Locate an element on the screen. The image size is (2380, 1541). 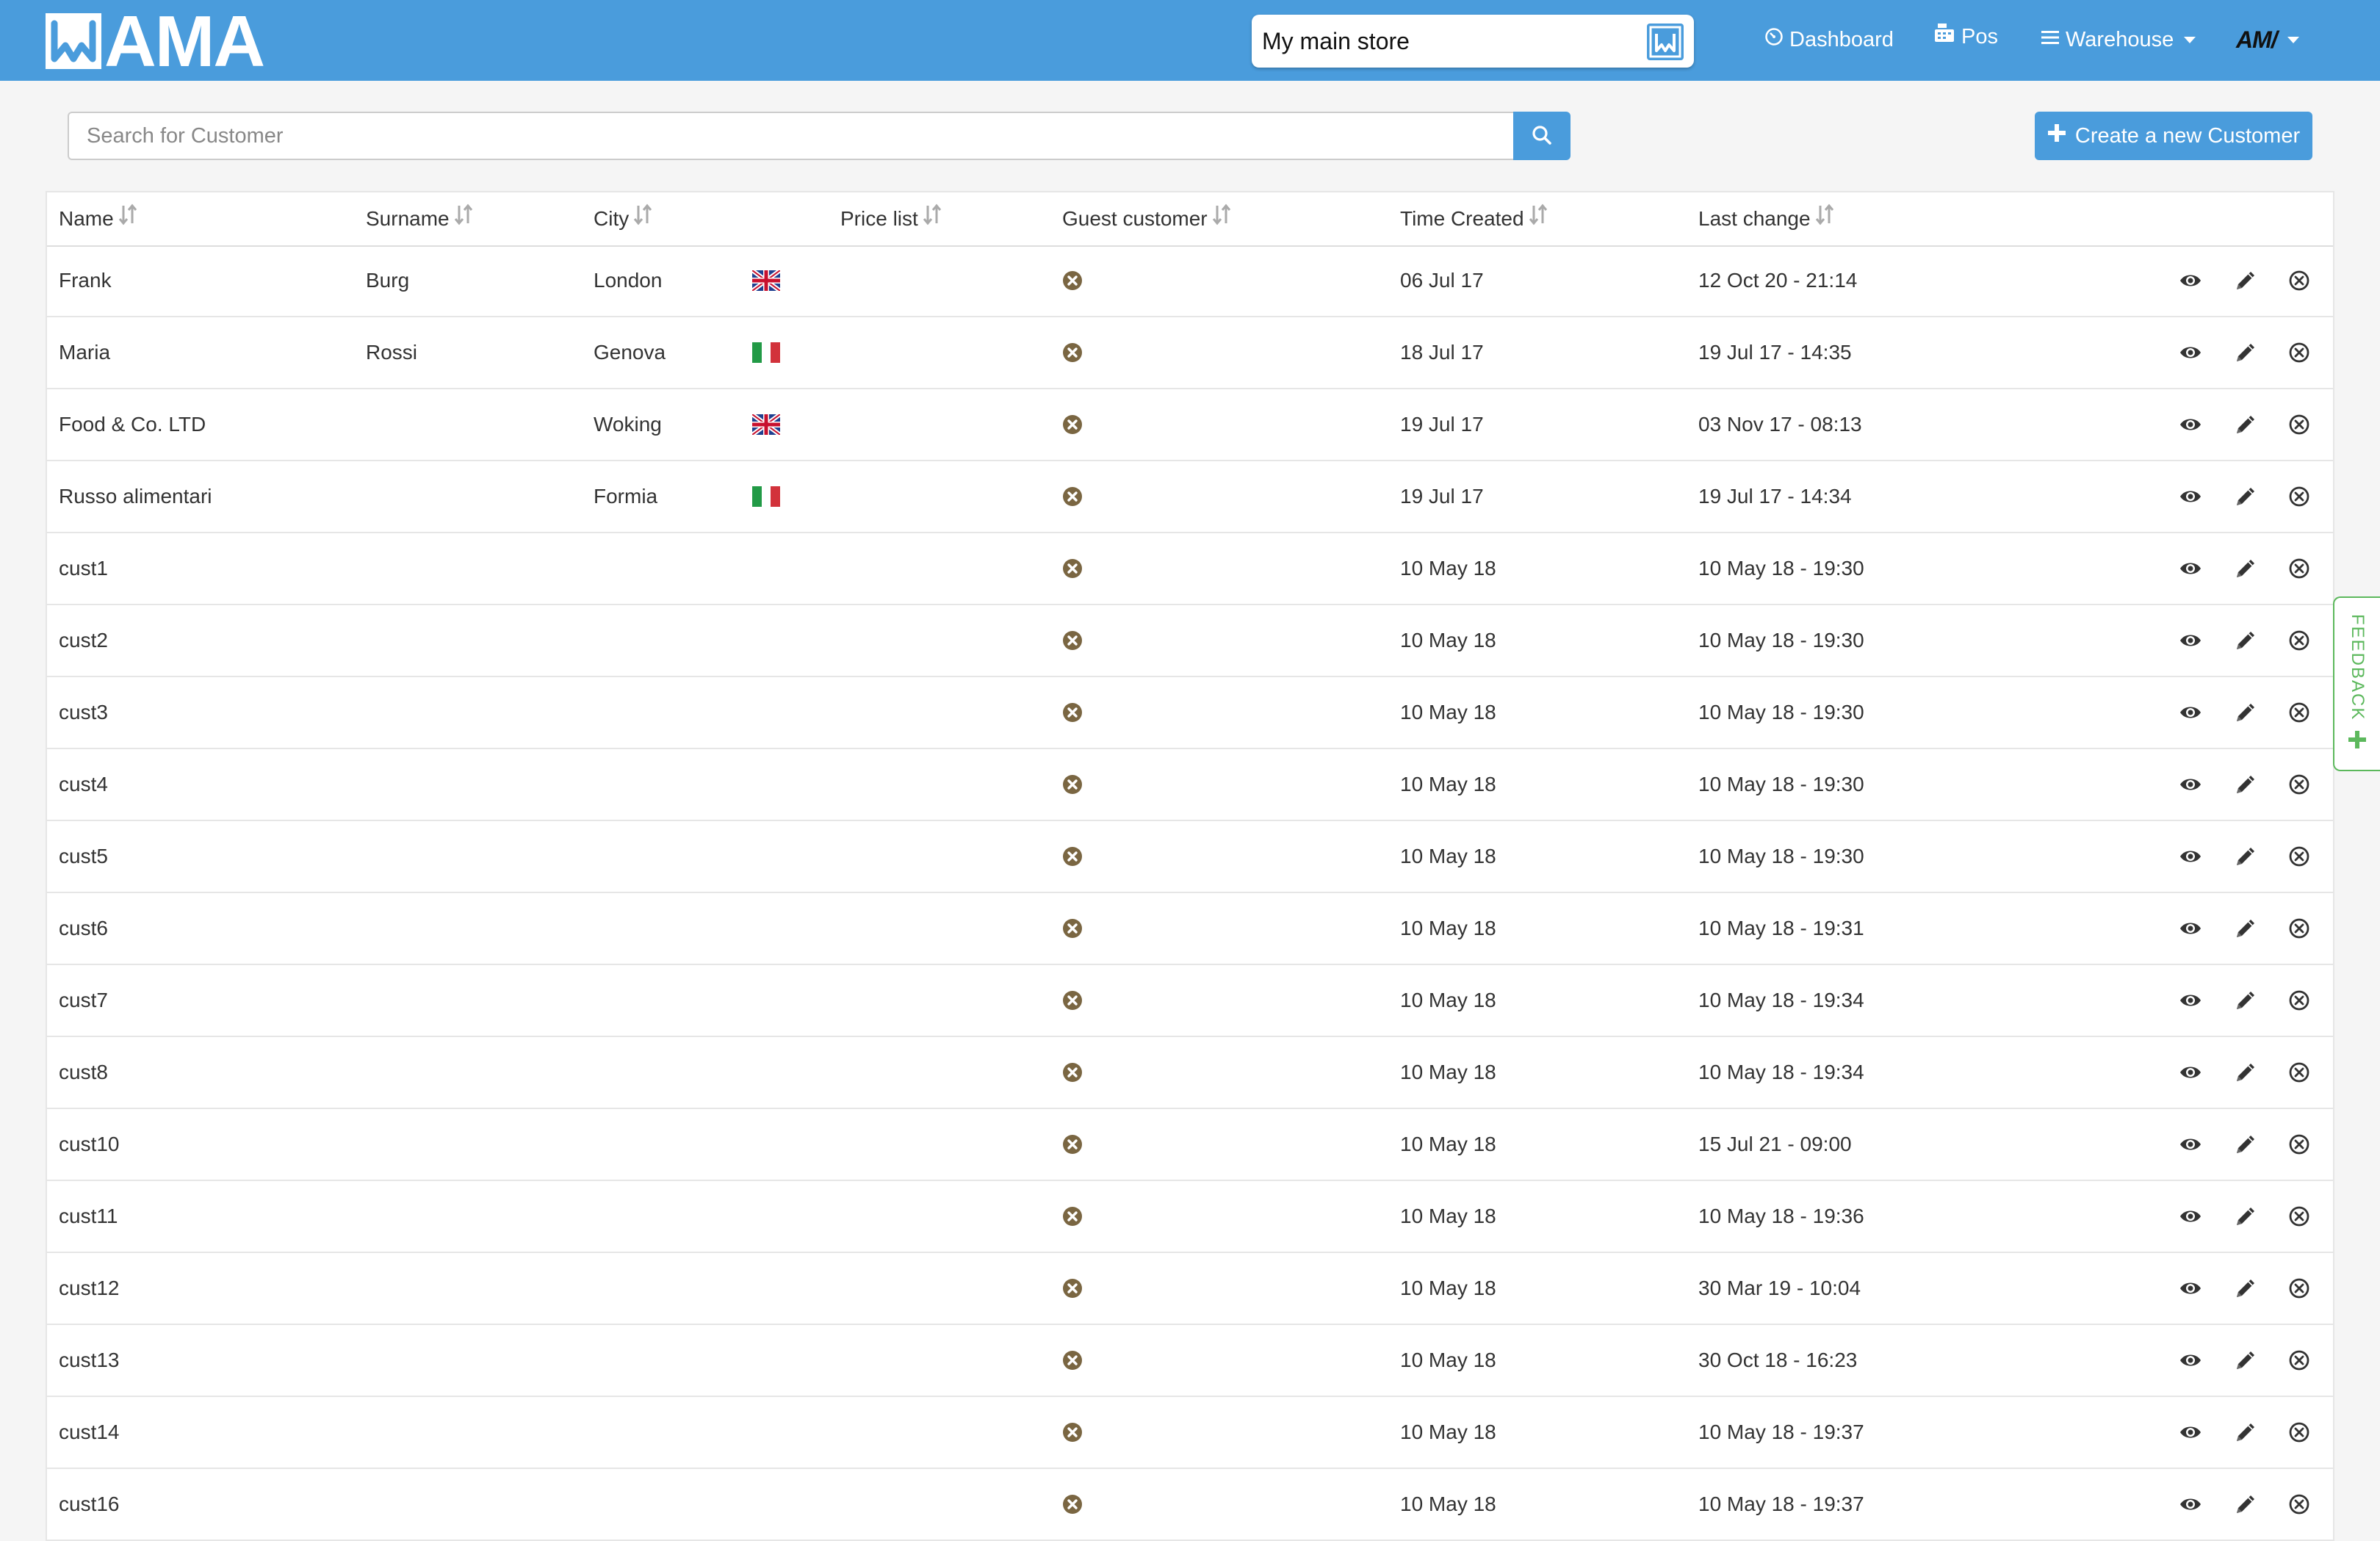
last-change: 10 May 18 - 19:30 is located at coordinates (1781, 568).